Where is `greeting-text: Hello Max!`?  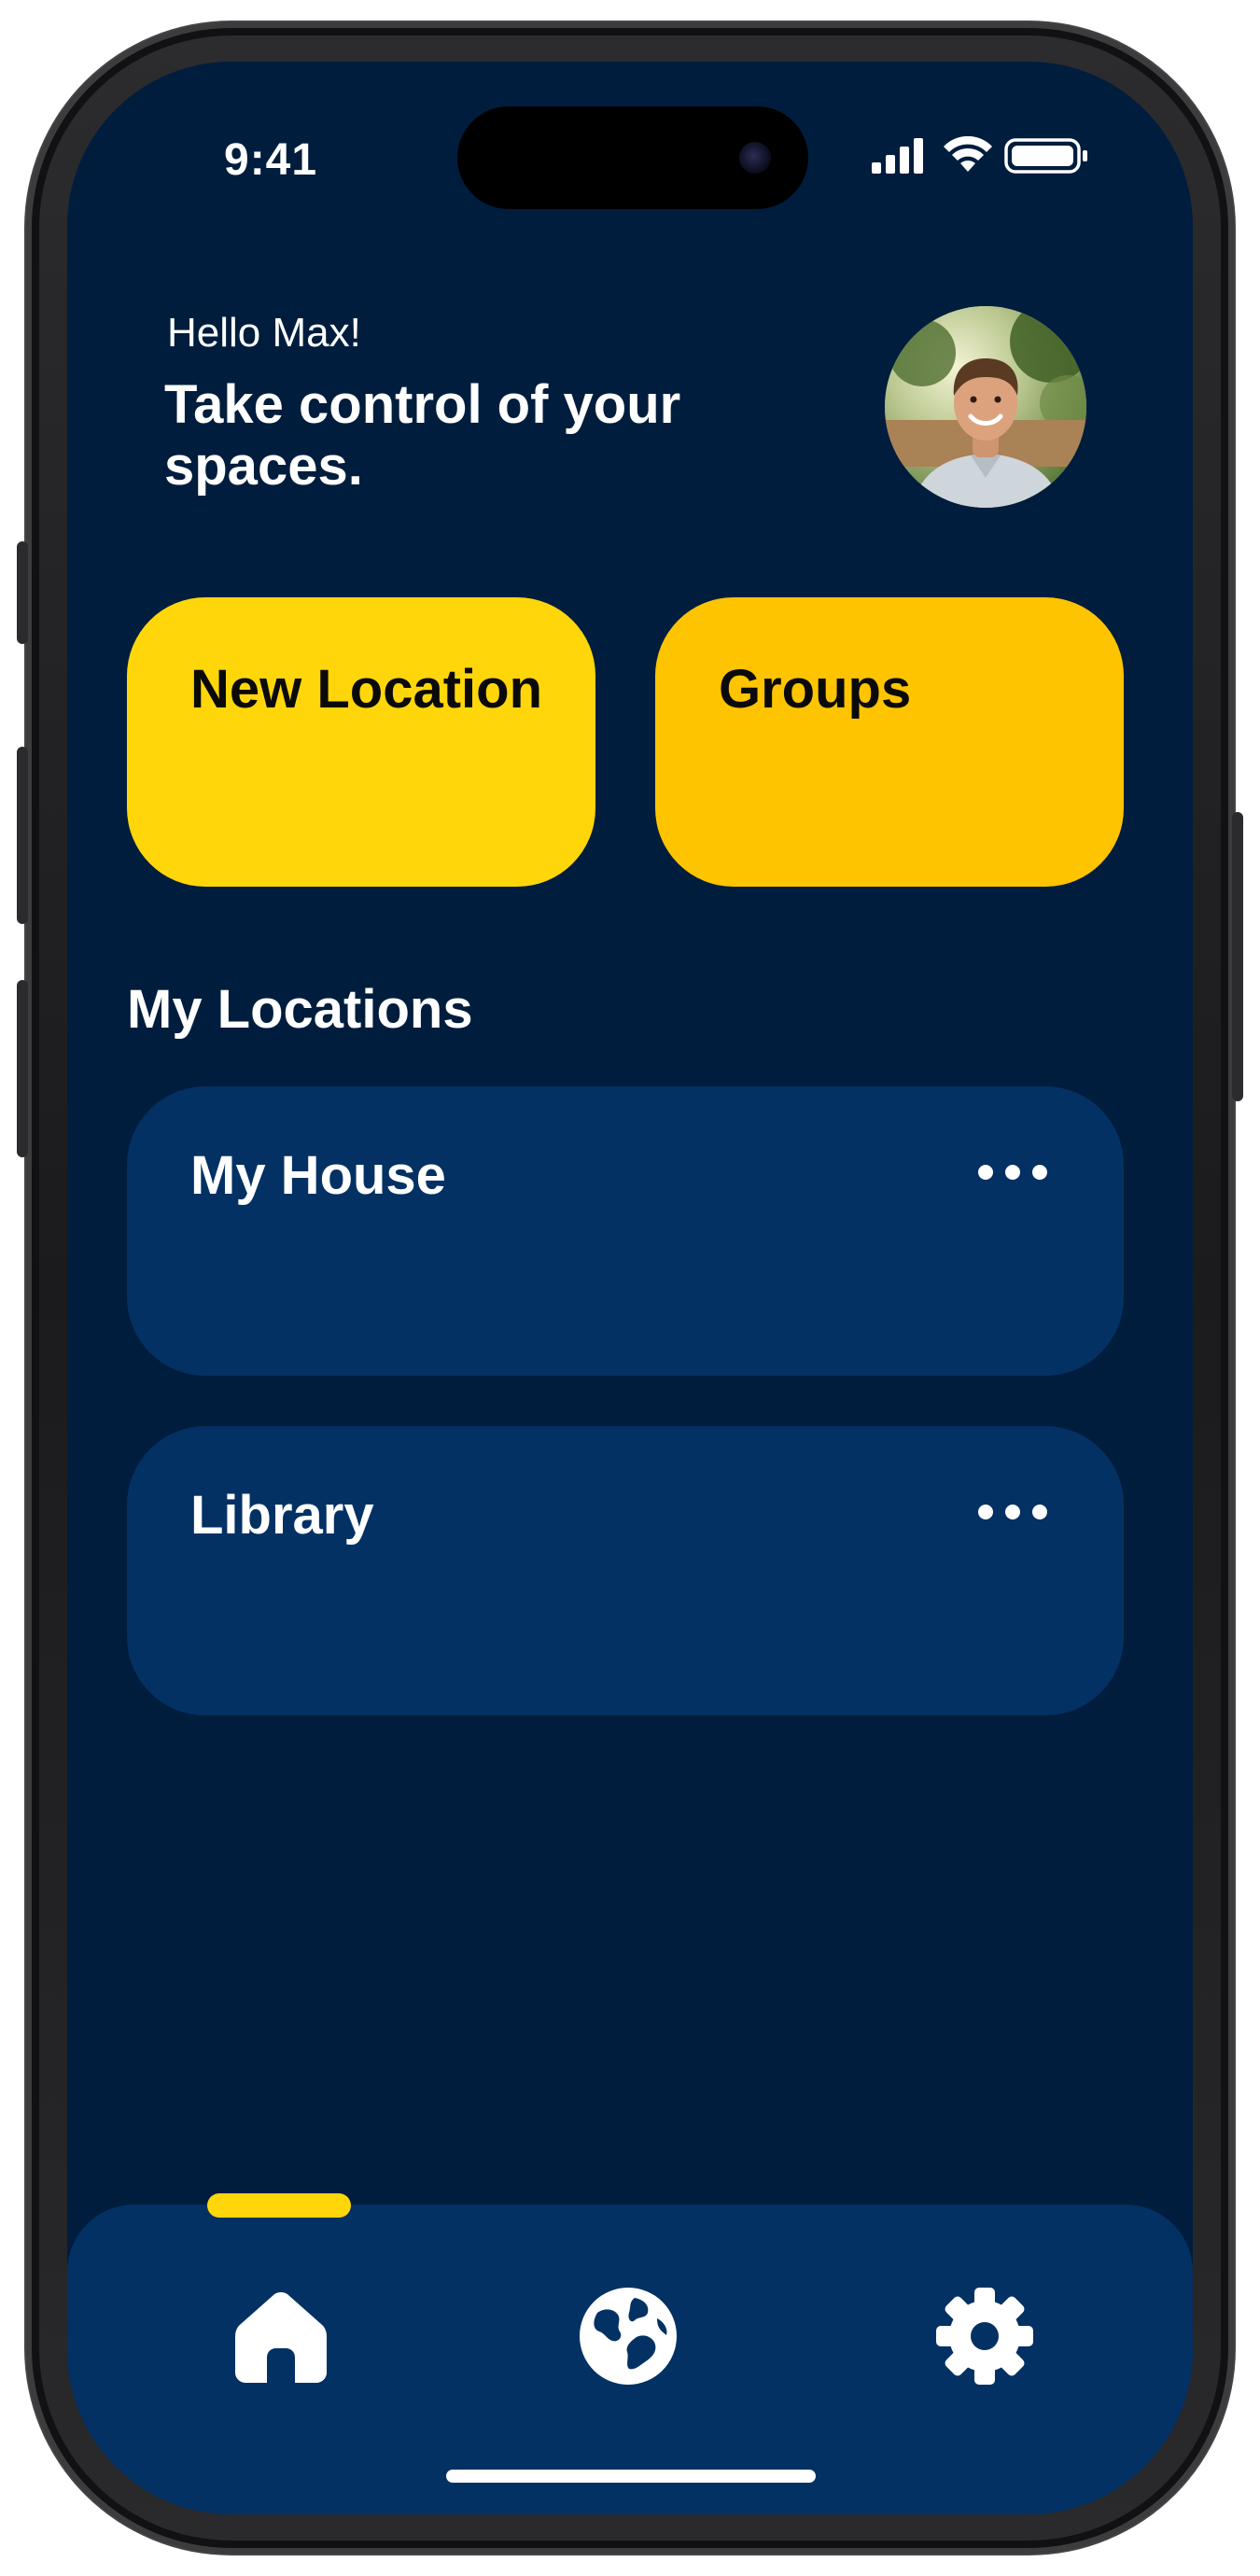 greeting-text: Hello Max! is located at coordinates (264, 333).